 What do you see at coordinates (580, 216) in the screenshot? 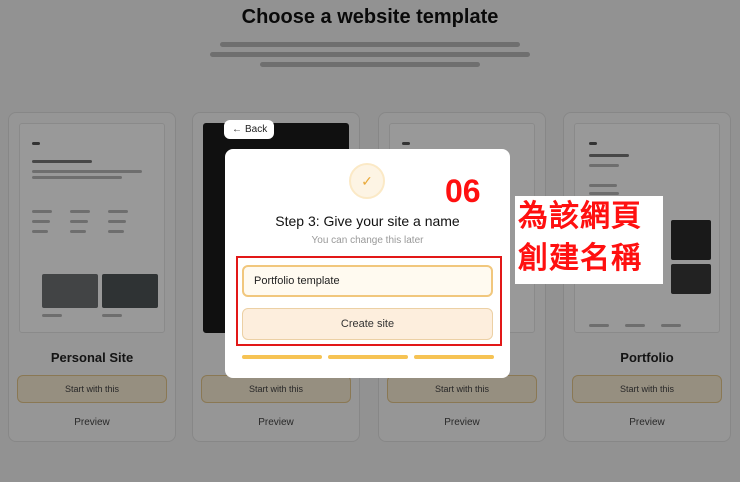
I see `annotation-line-1: 為該網頁` at bounding box center [580, 216].